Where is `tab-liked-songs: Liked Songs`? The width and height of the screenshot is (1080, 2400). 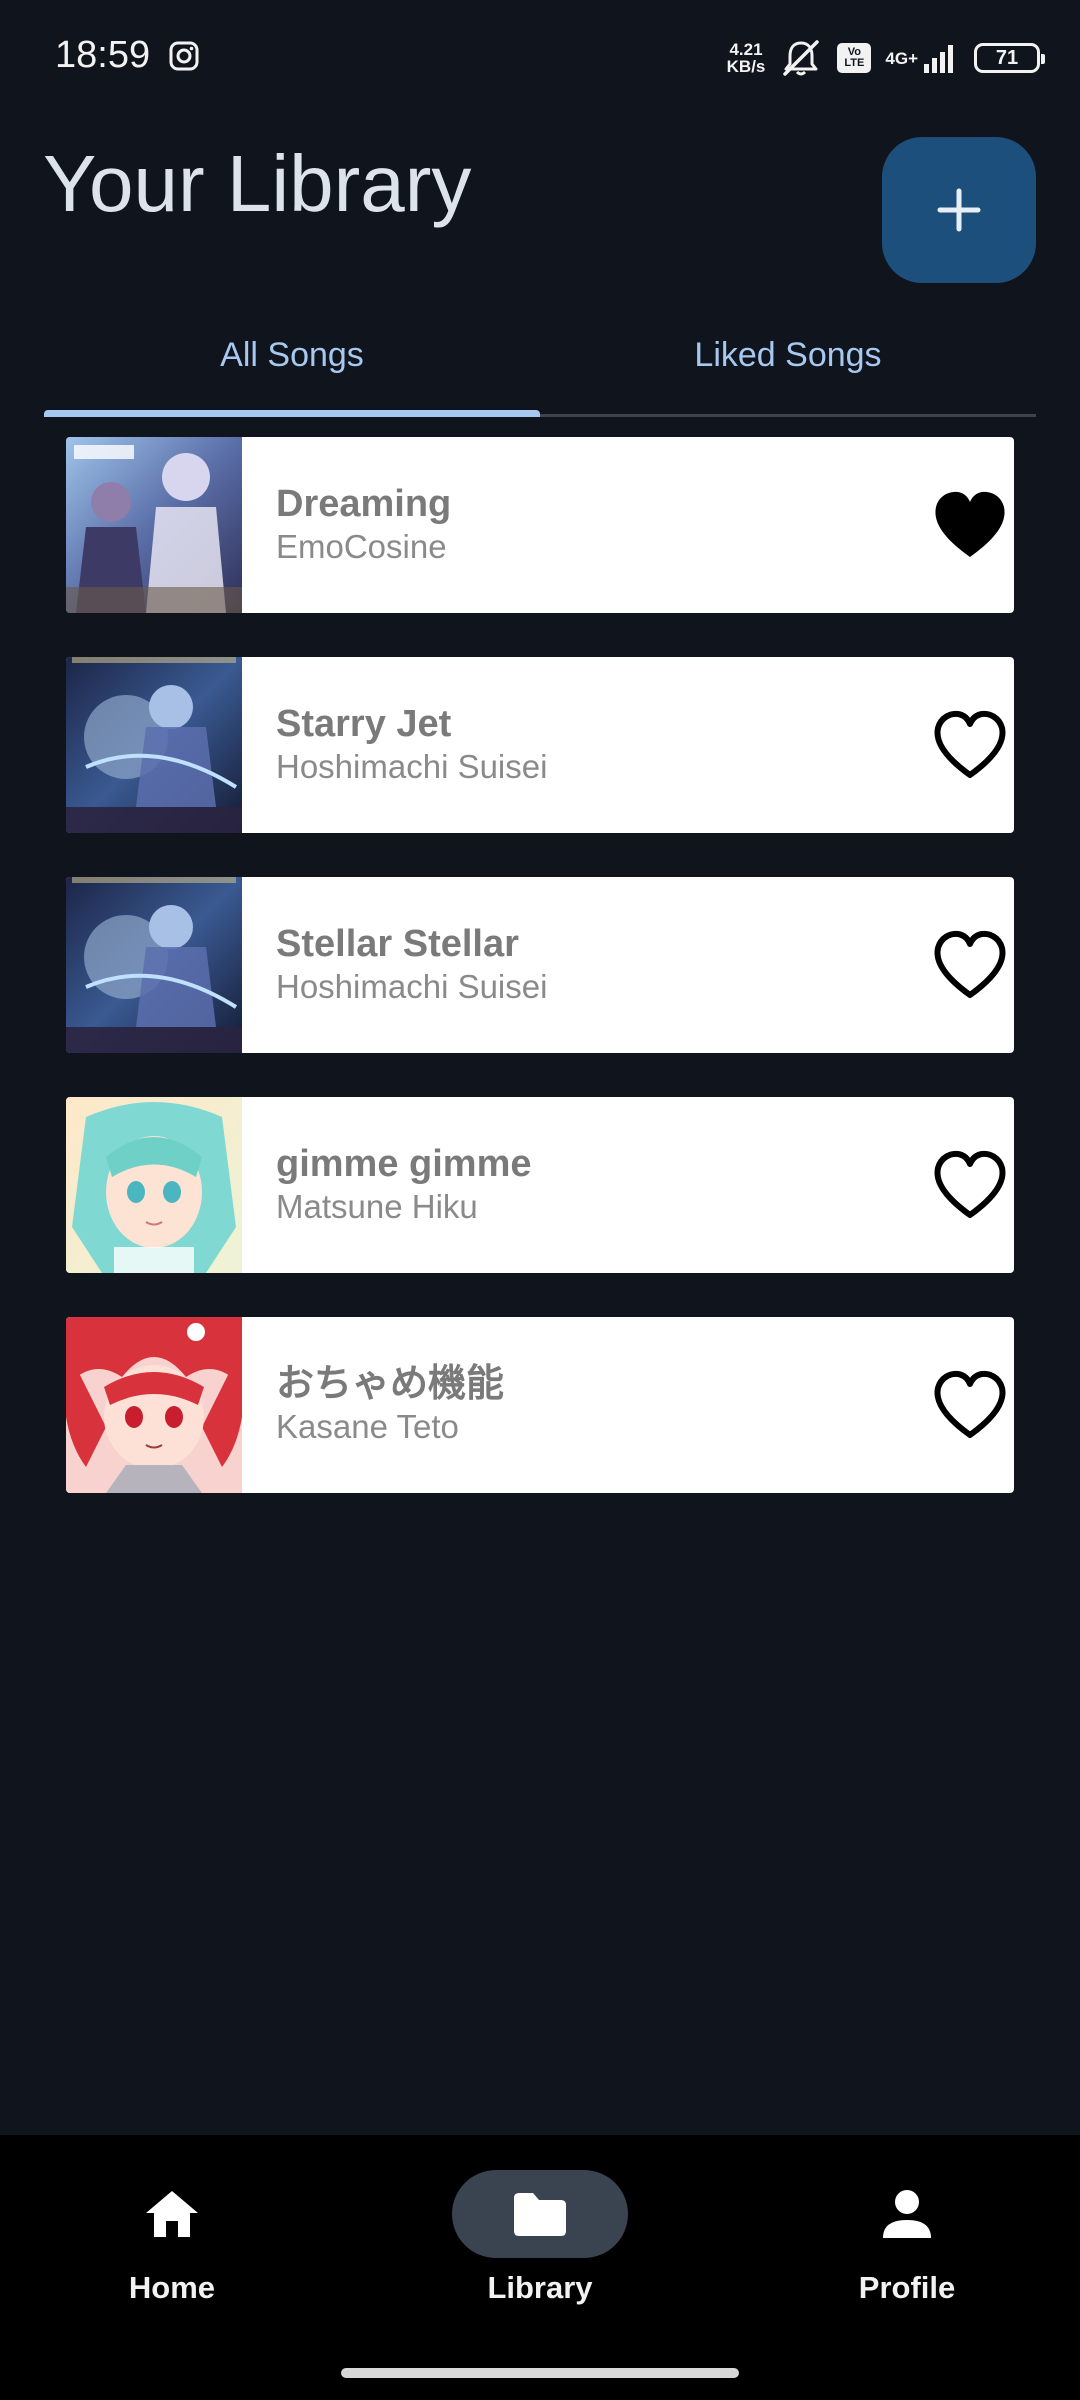 tab-liked-songs: Liked Songs is located at coordinates (788, 361).